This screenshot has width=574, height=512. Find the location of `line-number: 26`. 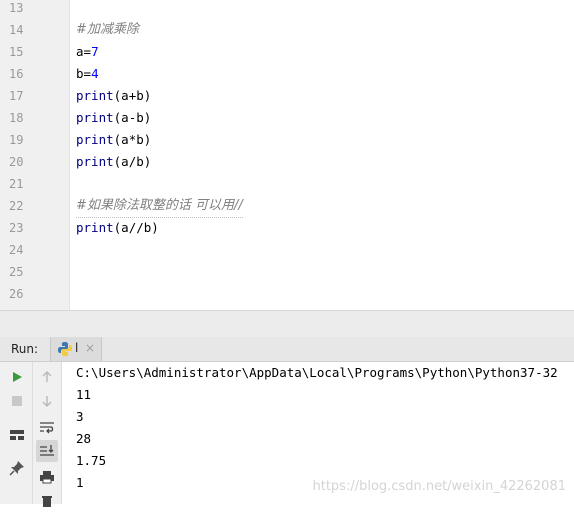

line-number: 26 is located at coordinates (16, 294).